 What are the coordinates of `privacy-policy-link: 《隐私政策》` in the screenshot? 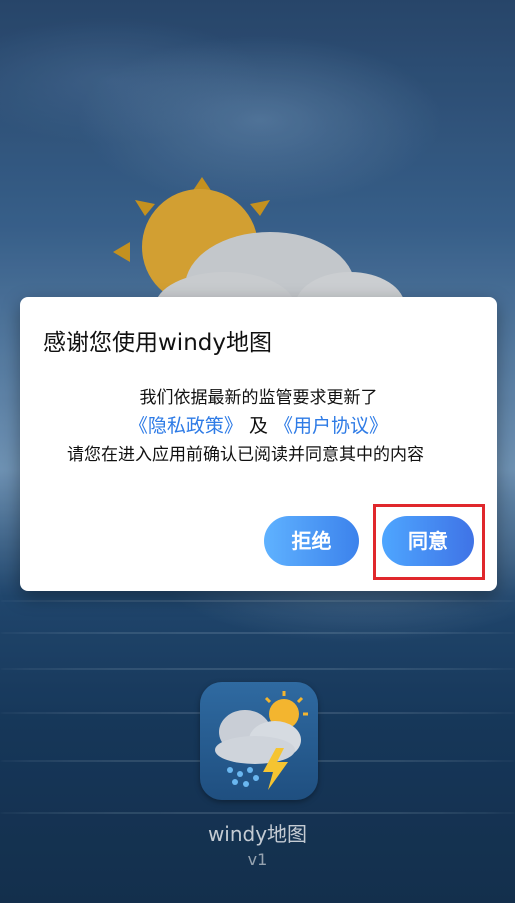 It's located at (186, 426).